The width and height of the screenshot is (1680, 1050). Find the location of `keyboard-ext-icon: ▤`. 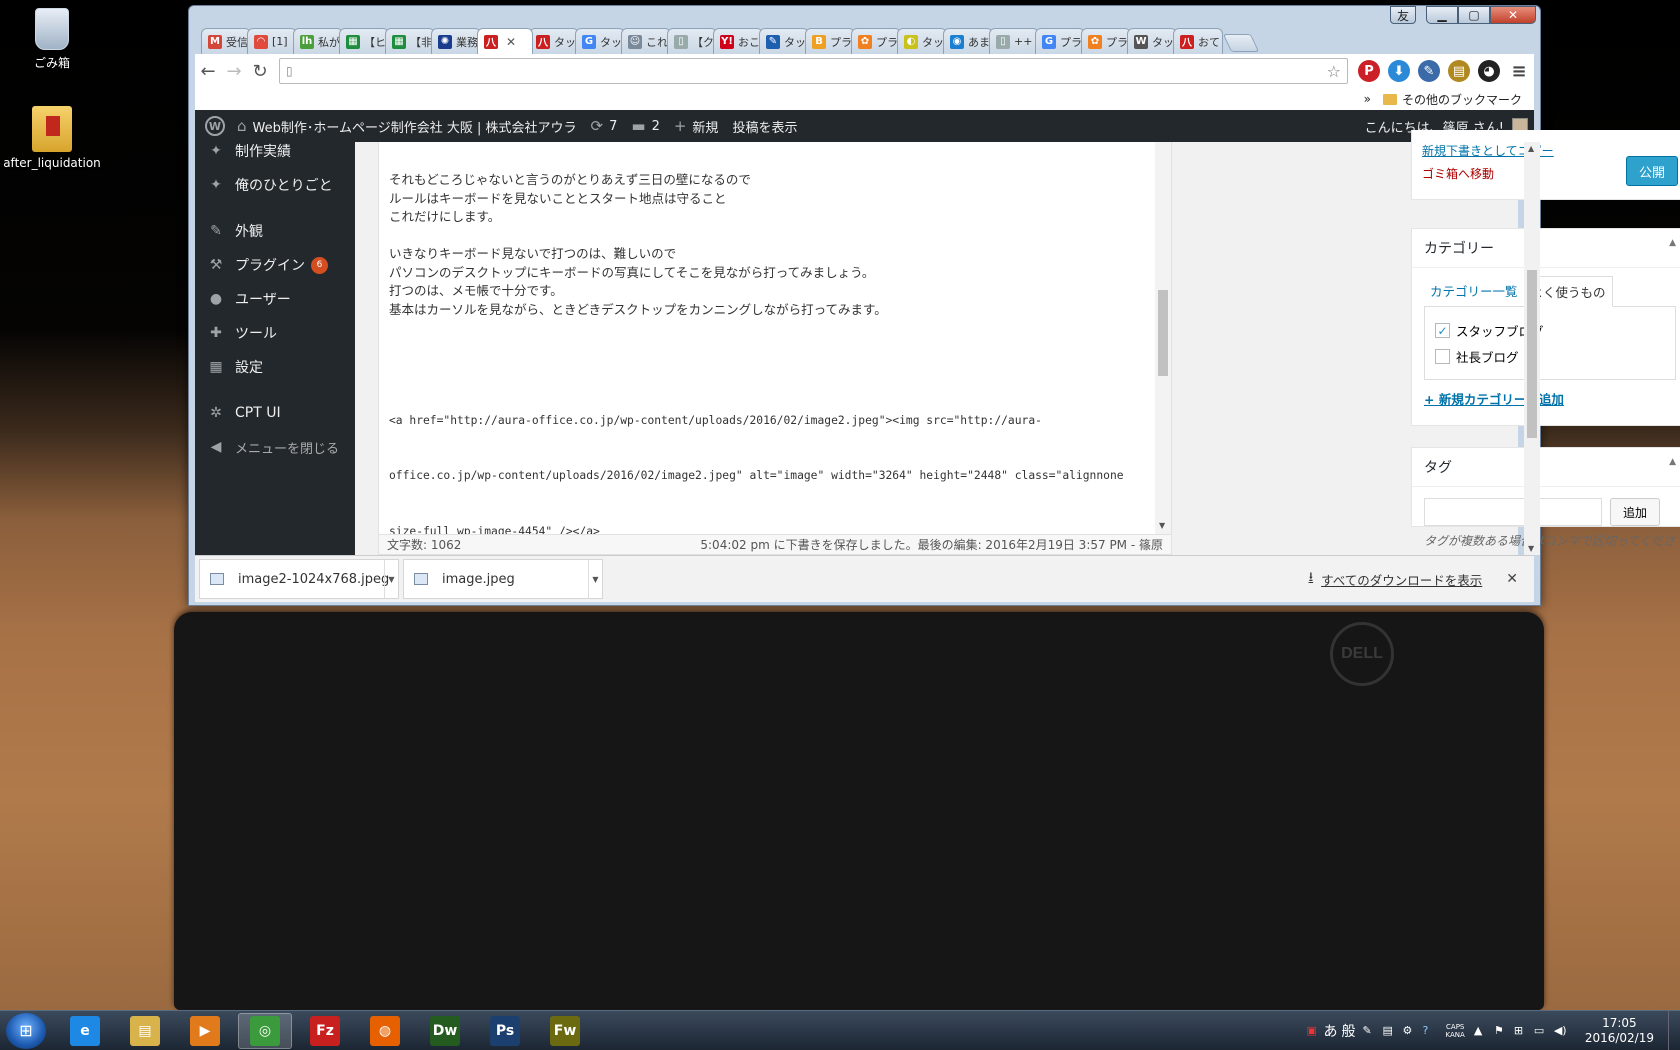

keyboard-ext-icon: ▤ is located at coordinates (1459, 71).